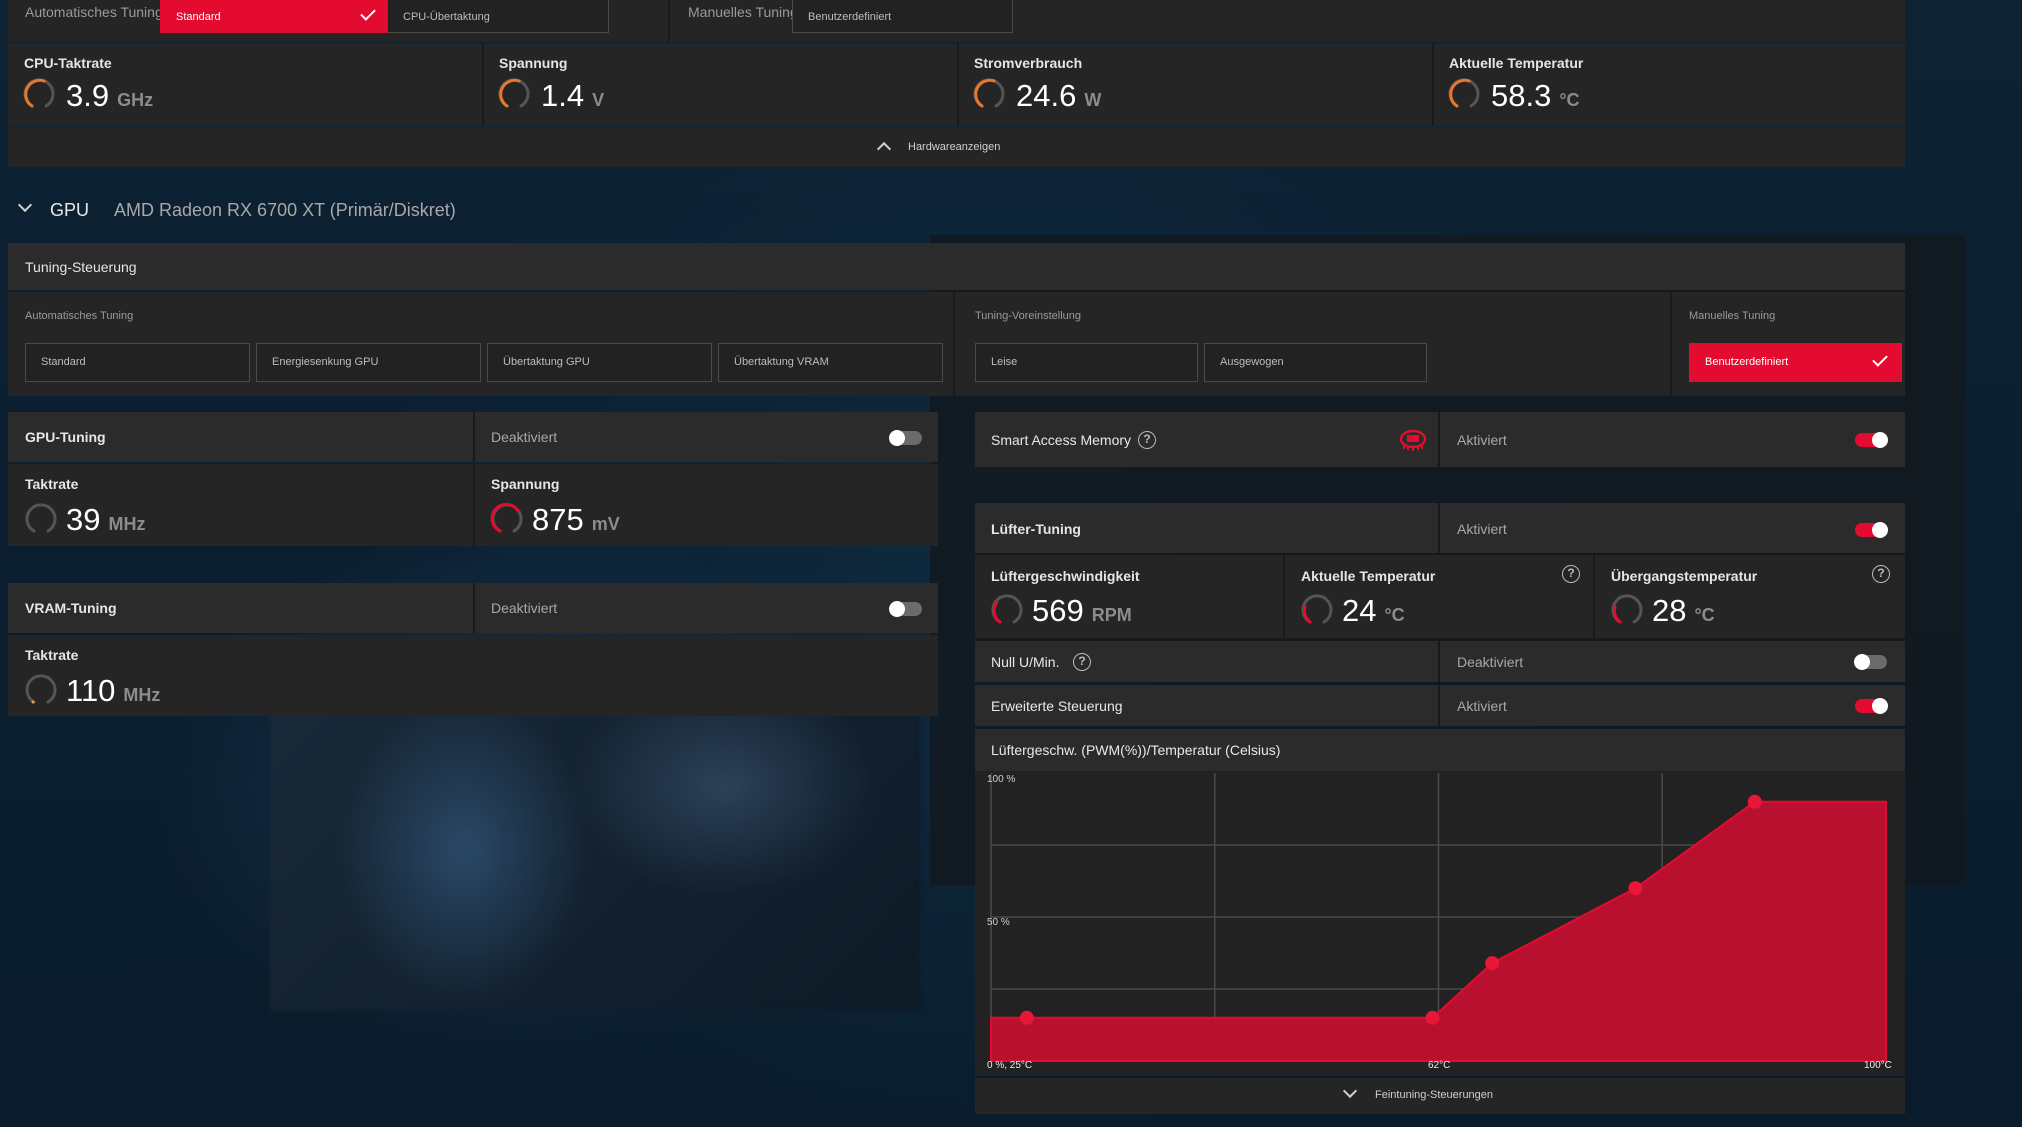 The width and height of the screenshot is (2022, 1127). I want to click on tuning-control-title: Tuning-Steuerung, so click(81, 267).